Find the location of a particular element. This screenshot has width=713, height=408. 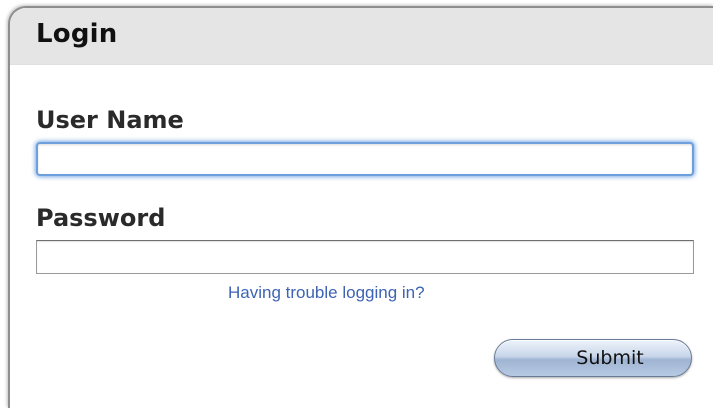

panel-header: Login is located at coordinates (361, 36).